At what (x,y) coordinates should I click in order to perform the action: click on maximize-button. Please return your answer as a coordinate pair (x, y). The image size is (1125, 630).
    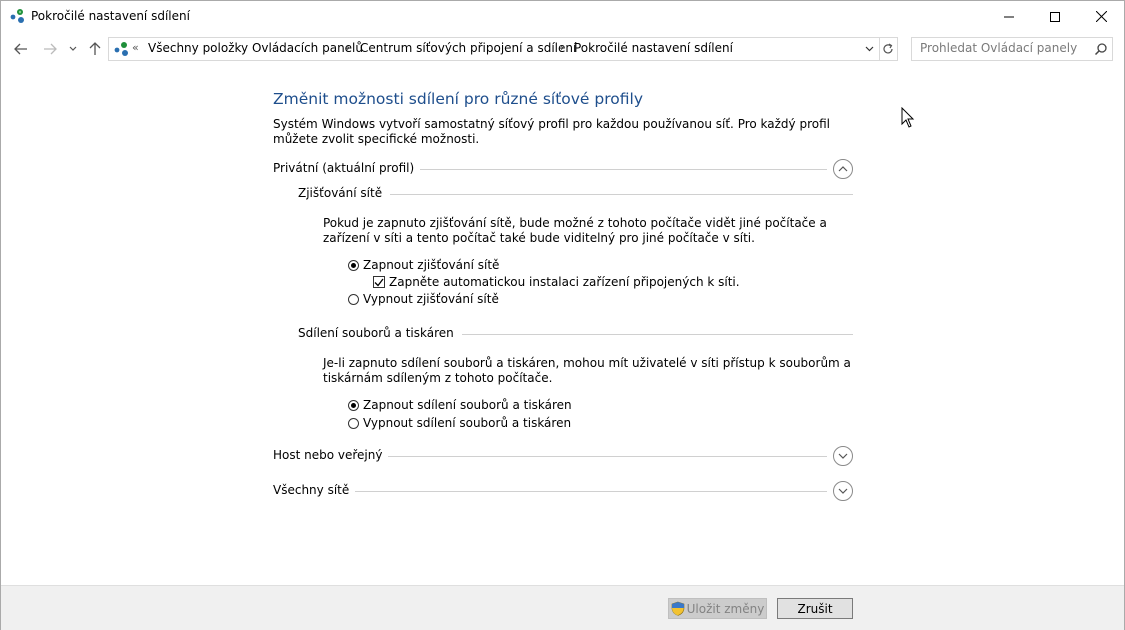
    Looking at the image, I should click on (1055, 16).